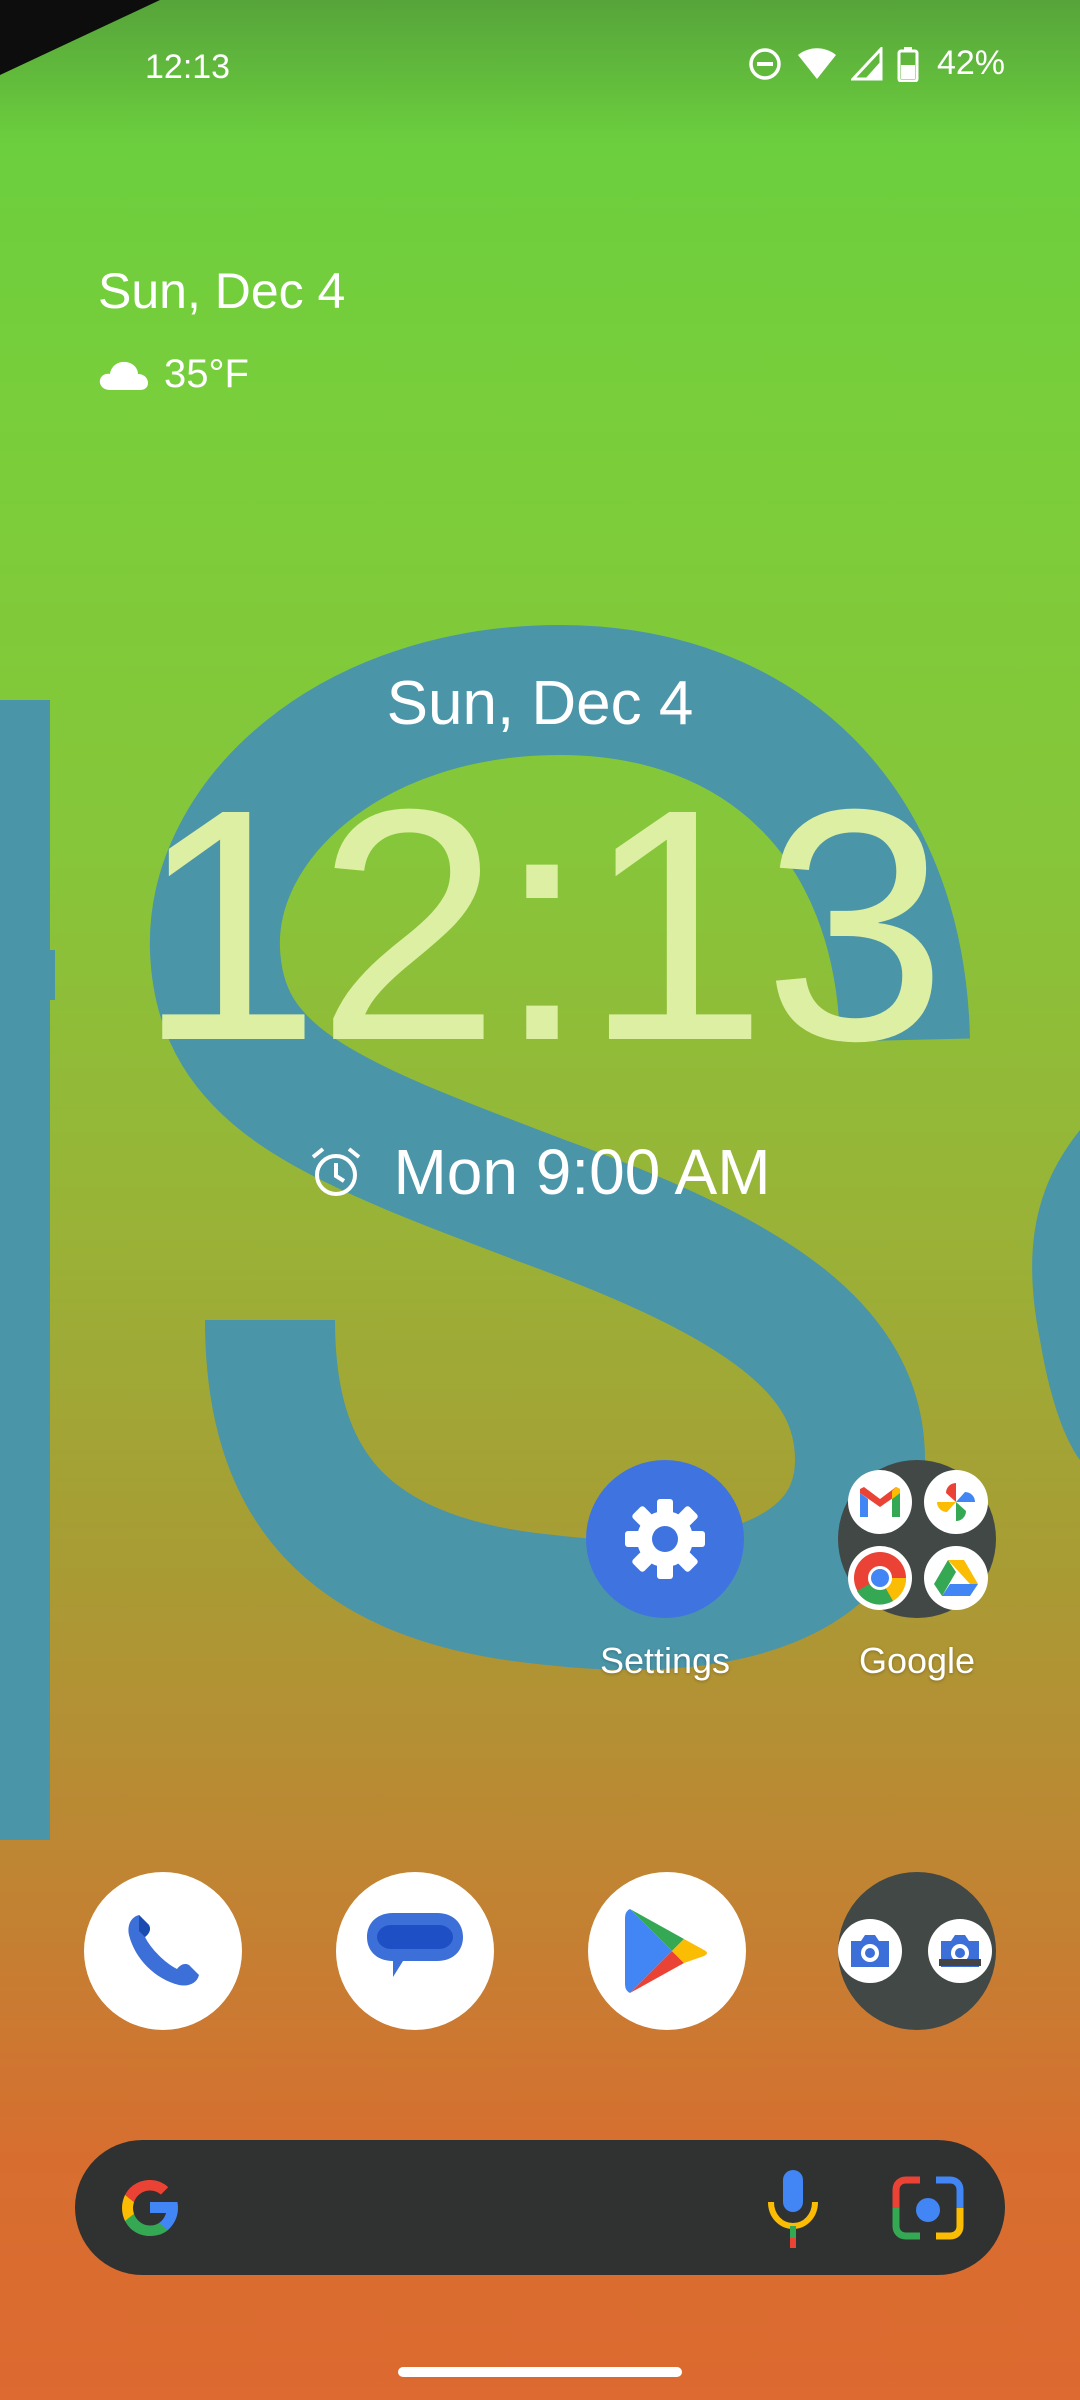 Image resolution: width=1080 pixels, height=2400 pixels. I want to click on settings-app: Settings, so click(665, 1571).